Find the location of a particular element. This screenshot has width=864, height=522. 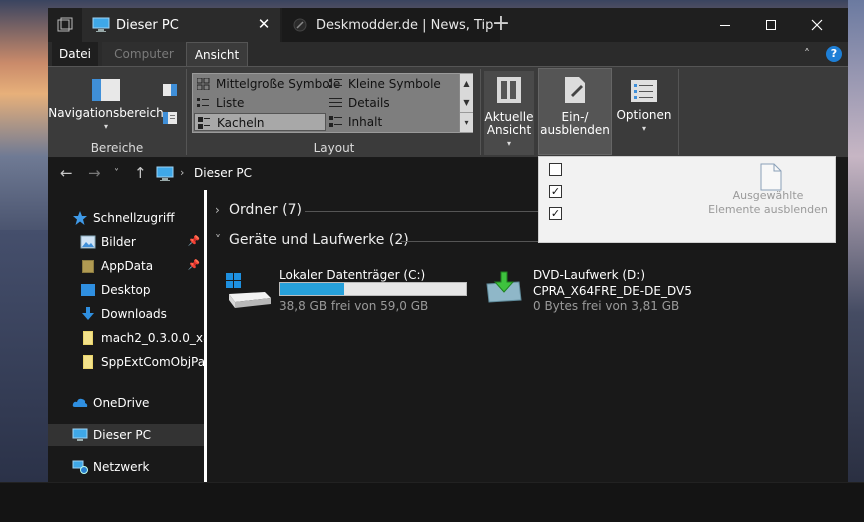

layout-list: Liste is located at coordinates (260, 103).